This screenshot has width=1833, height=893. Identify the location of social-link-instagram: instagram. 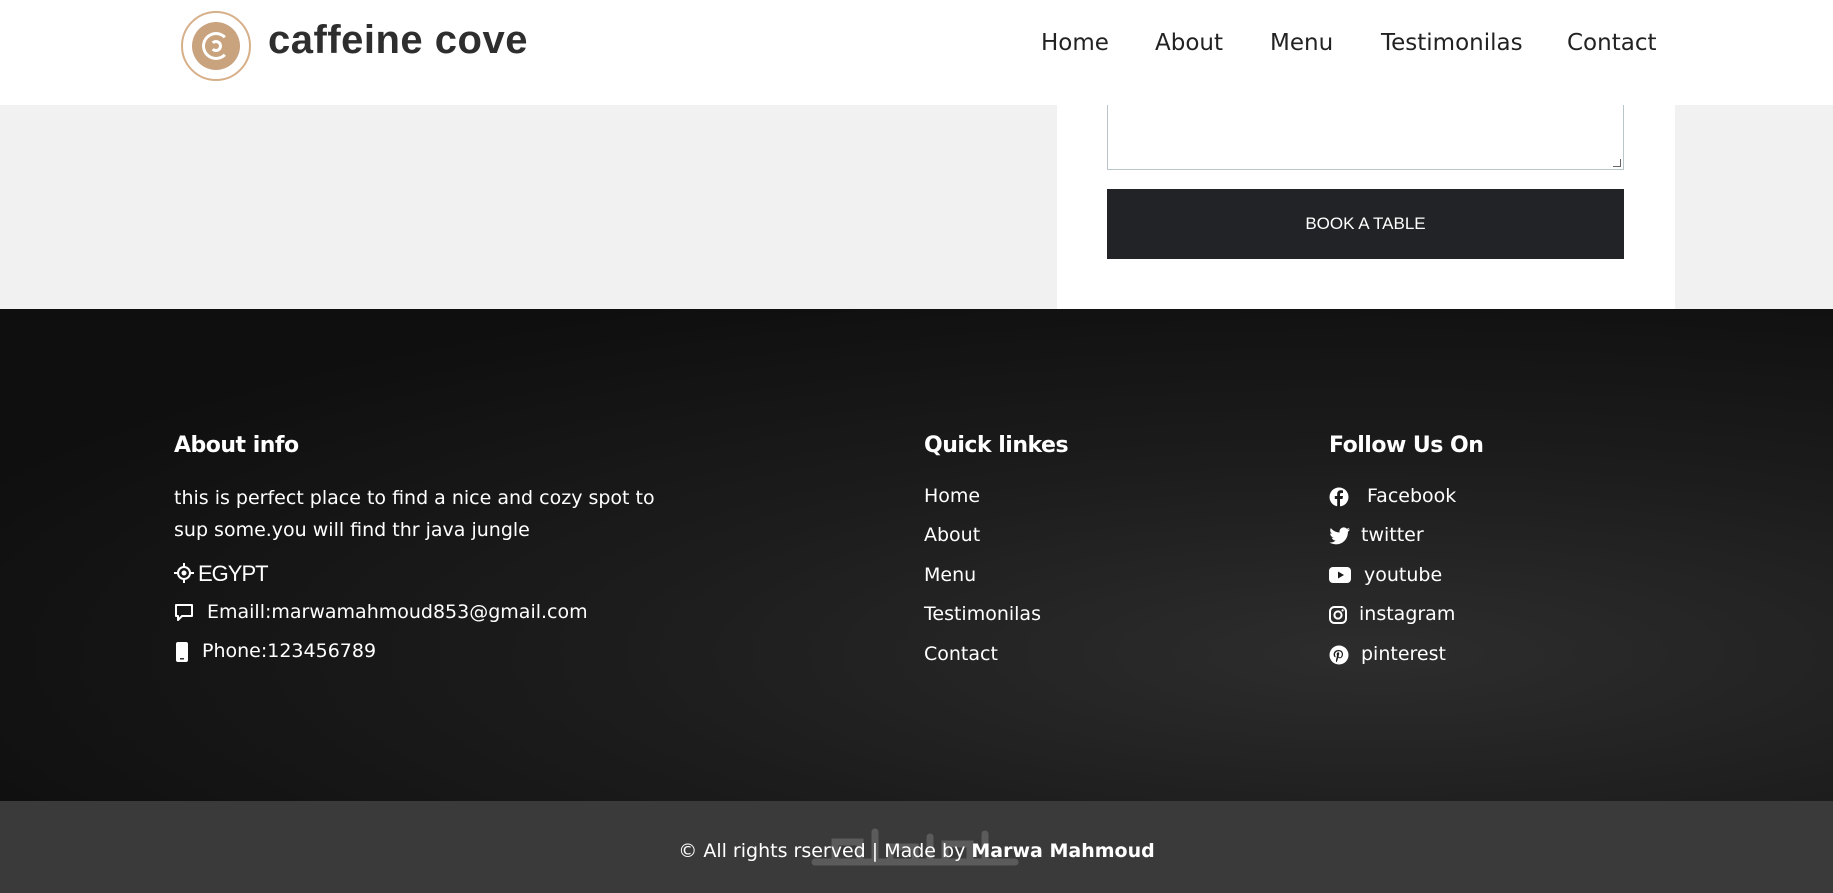
(1407, 614).